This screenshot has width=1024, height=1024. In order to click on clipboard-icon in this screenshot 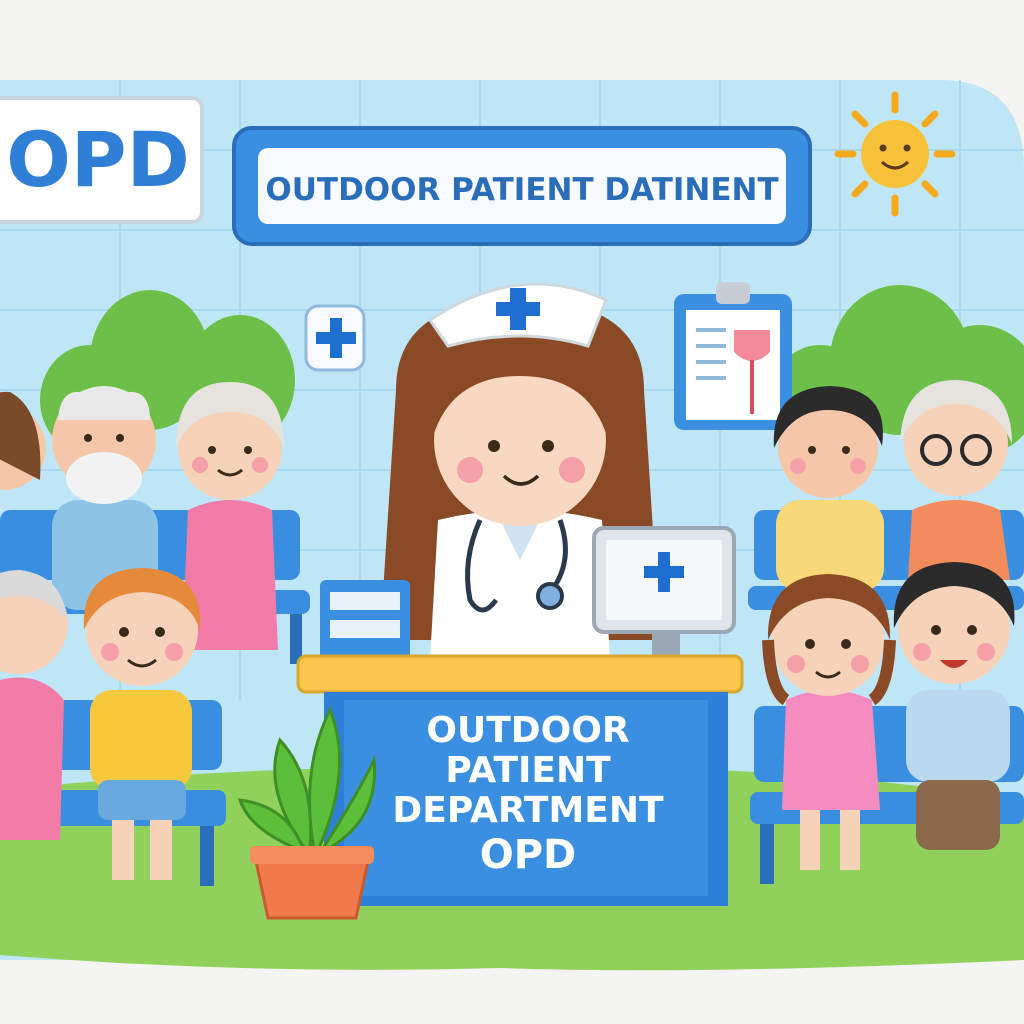, I will do `click(733, 356)`.